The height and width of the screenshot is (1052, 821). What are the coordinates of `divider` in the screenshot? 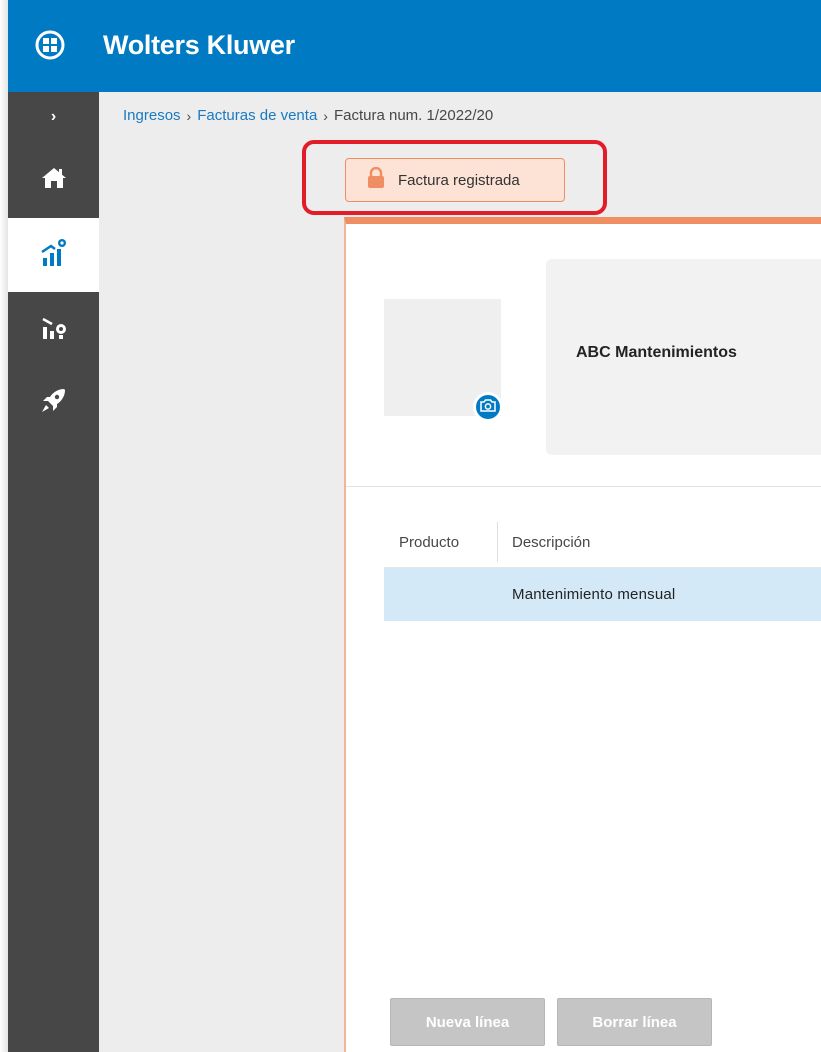 It's located at (583, 486).